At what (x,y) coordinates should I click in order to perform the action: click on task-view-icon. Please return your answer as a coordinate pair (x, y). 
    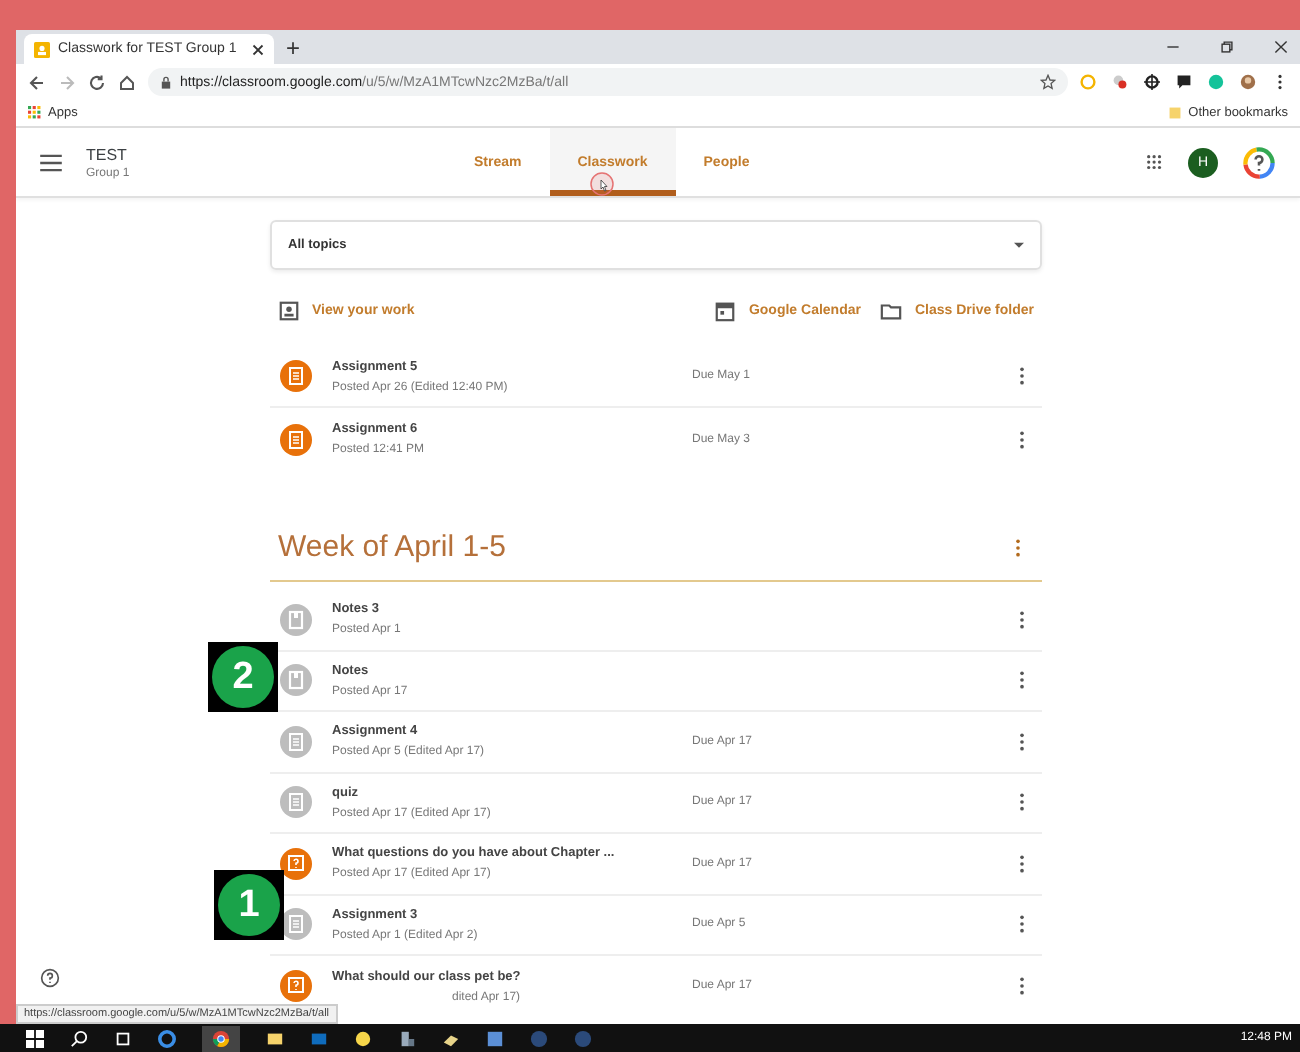
    Looking at the image, I should click on (123, 1038).